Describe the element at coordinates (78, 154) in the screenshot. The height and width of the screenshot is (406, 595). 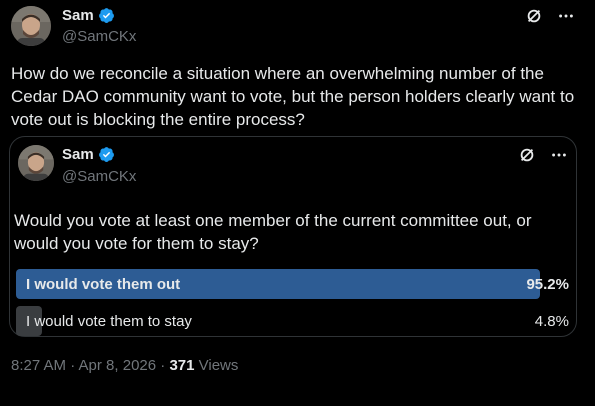
I see `quoted-author-display-name: Sam` at that location.